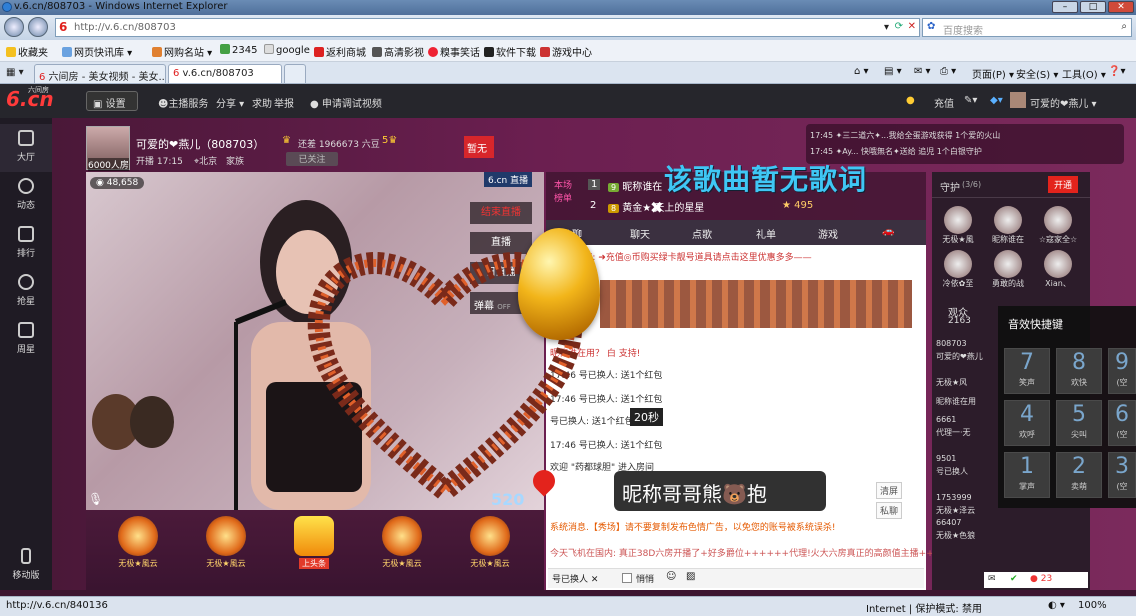  What do you see at coordinates (1058, 269) in the screenshot?
I see `guard-member: Xian、` at bounding box center [1058, 269].